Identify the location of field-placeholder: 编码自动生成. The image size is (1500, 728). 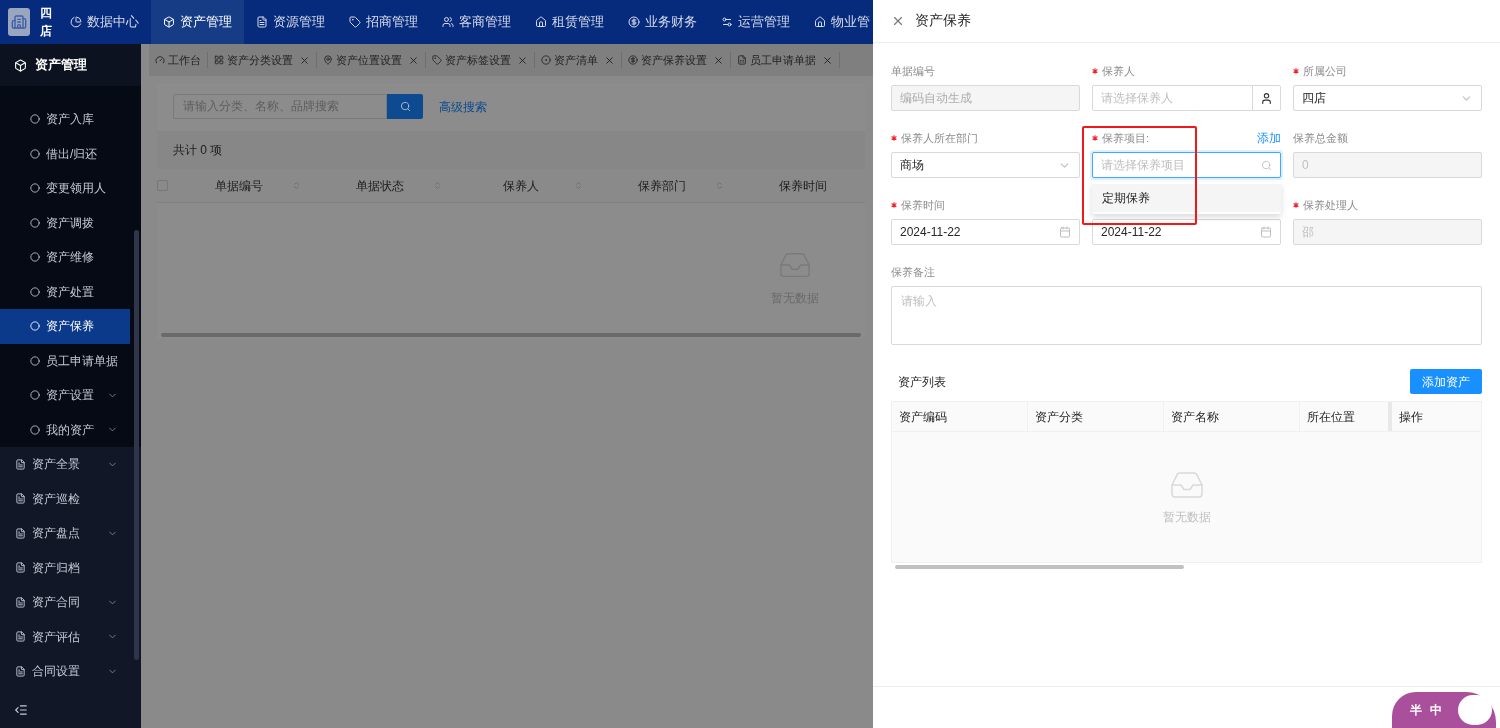
(936, 98).